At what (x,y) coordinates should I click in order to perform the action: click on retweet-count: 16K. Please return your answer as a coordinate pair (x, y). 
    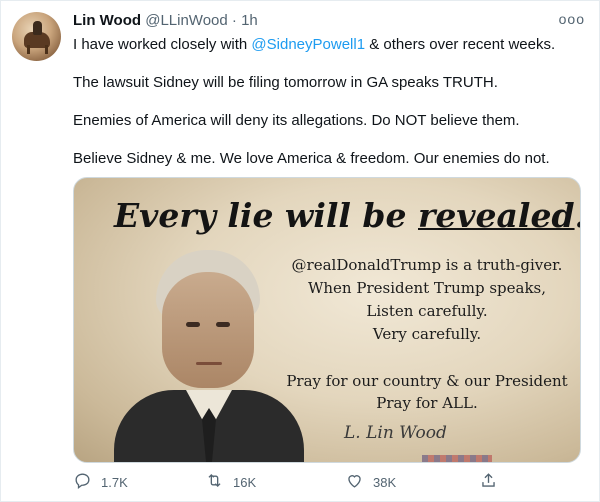
    Looking at the image, I should click on (245, 482).